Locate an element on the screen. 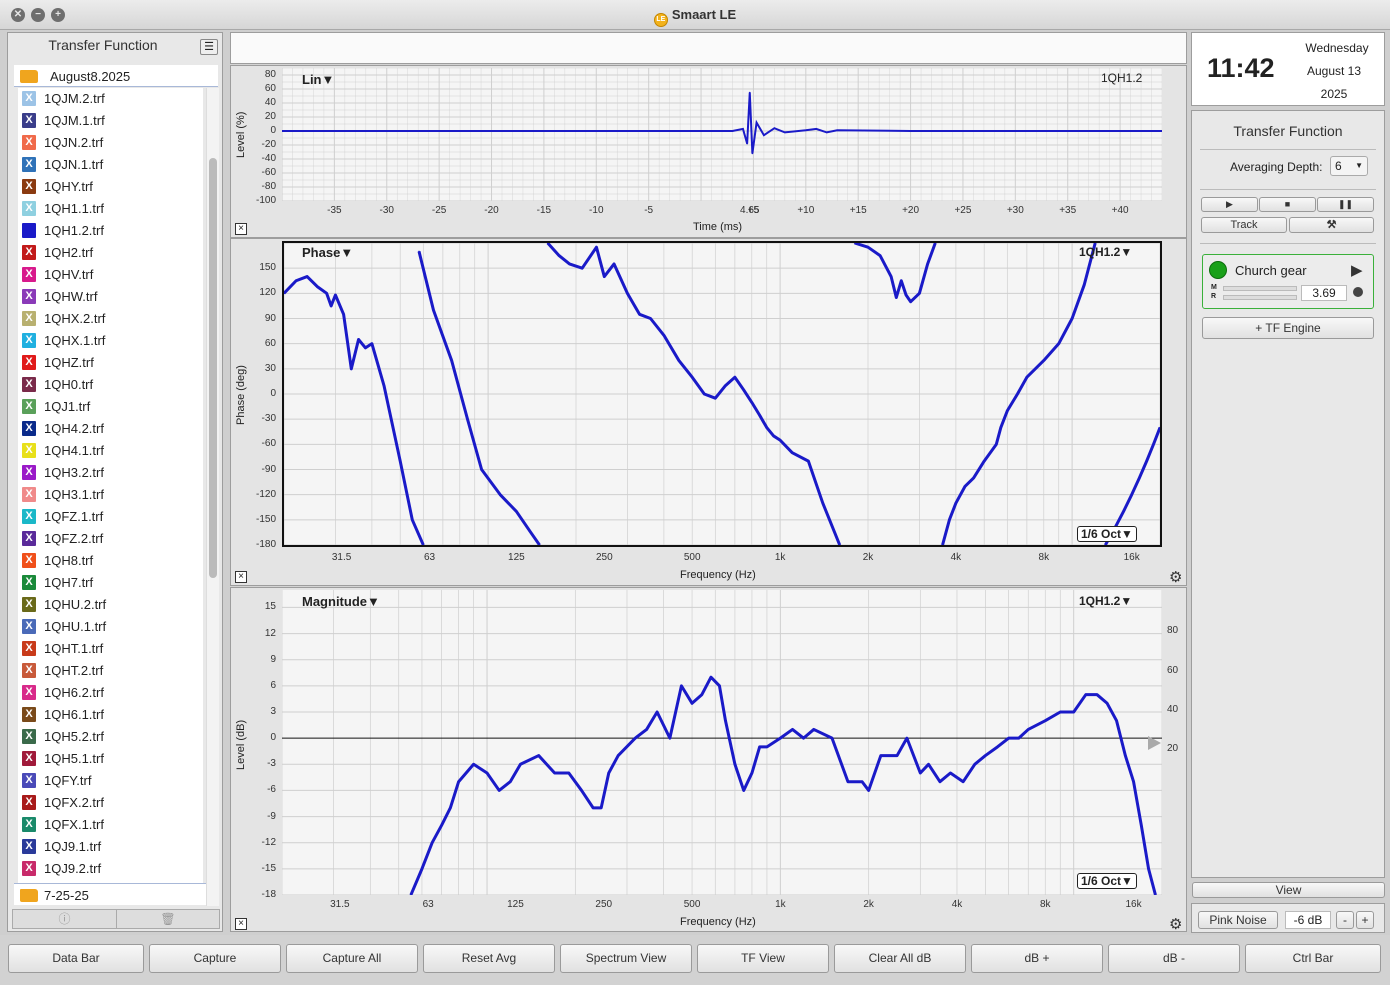  tick-label: -15 is located at coordinates (268, 868).